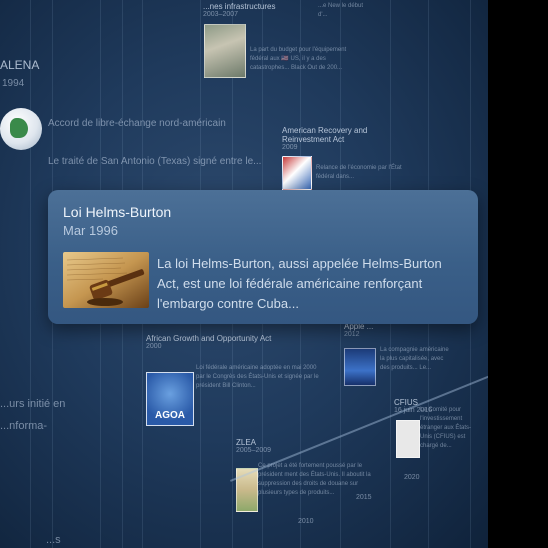  What do you see at coordinates (225, 51) in the screenshot?
I see `infrastructure-photo` at bounding box center [225, 51].